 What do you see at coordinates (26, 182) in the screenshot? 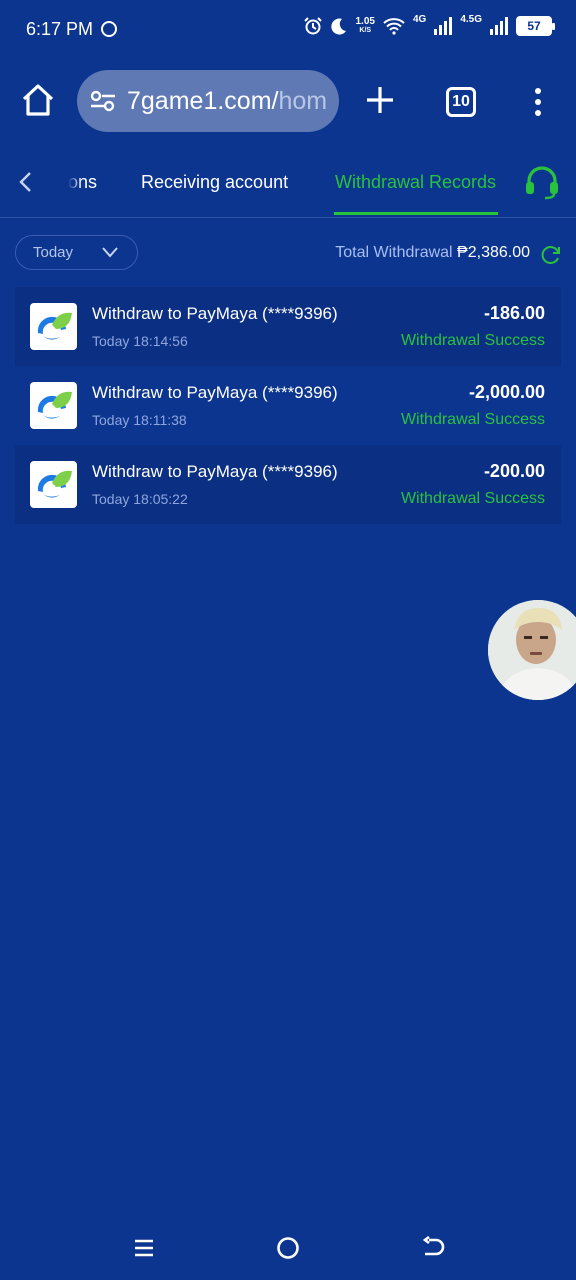
I see `chevron-left-icon` at bounding box center [26, 182].